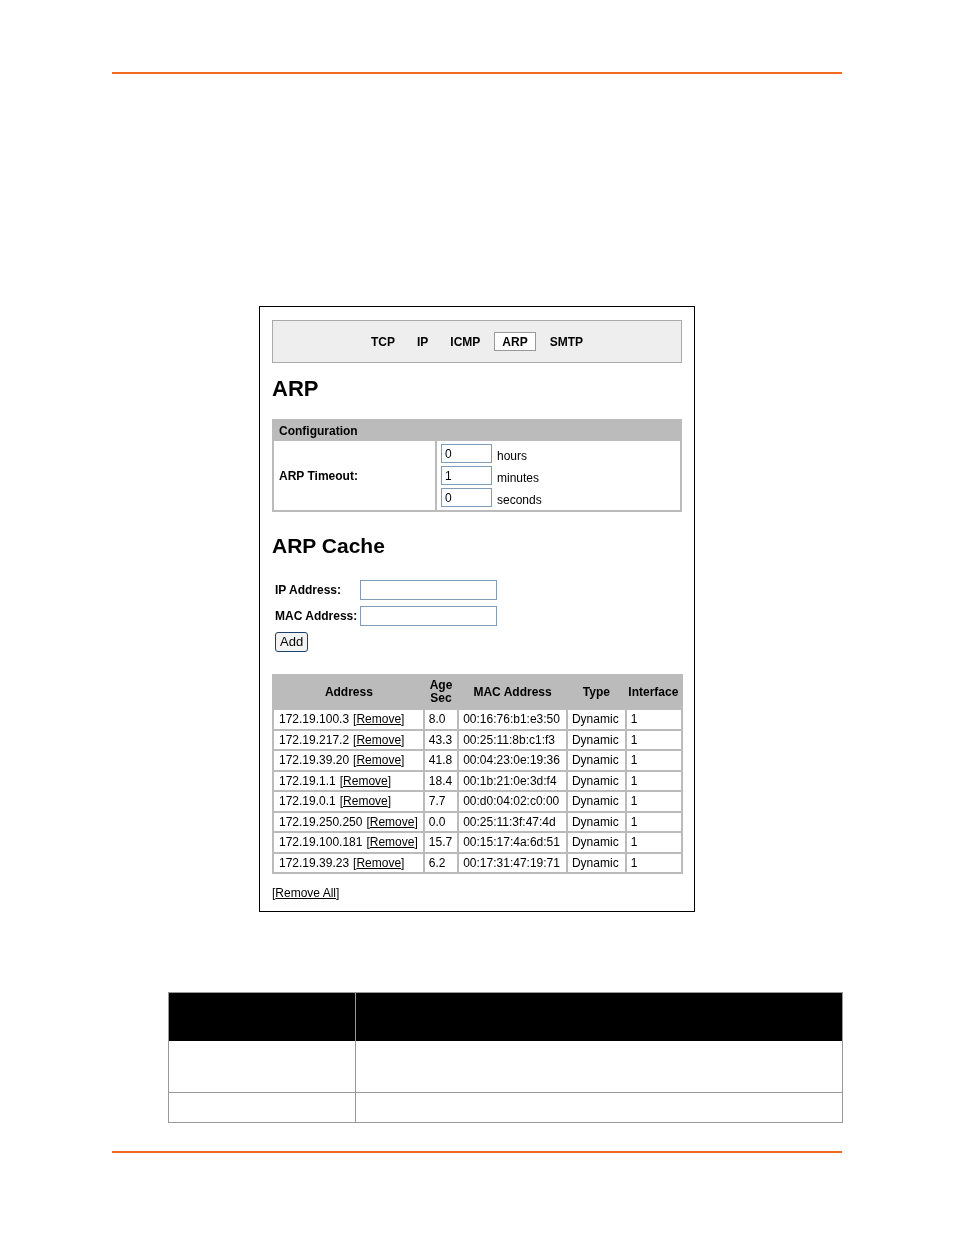 The image size is (954, 1235). I want to click on number-field: 1, so click(466, 475).